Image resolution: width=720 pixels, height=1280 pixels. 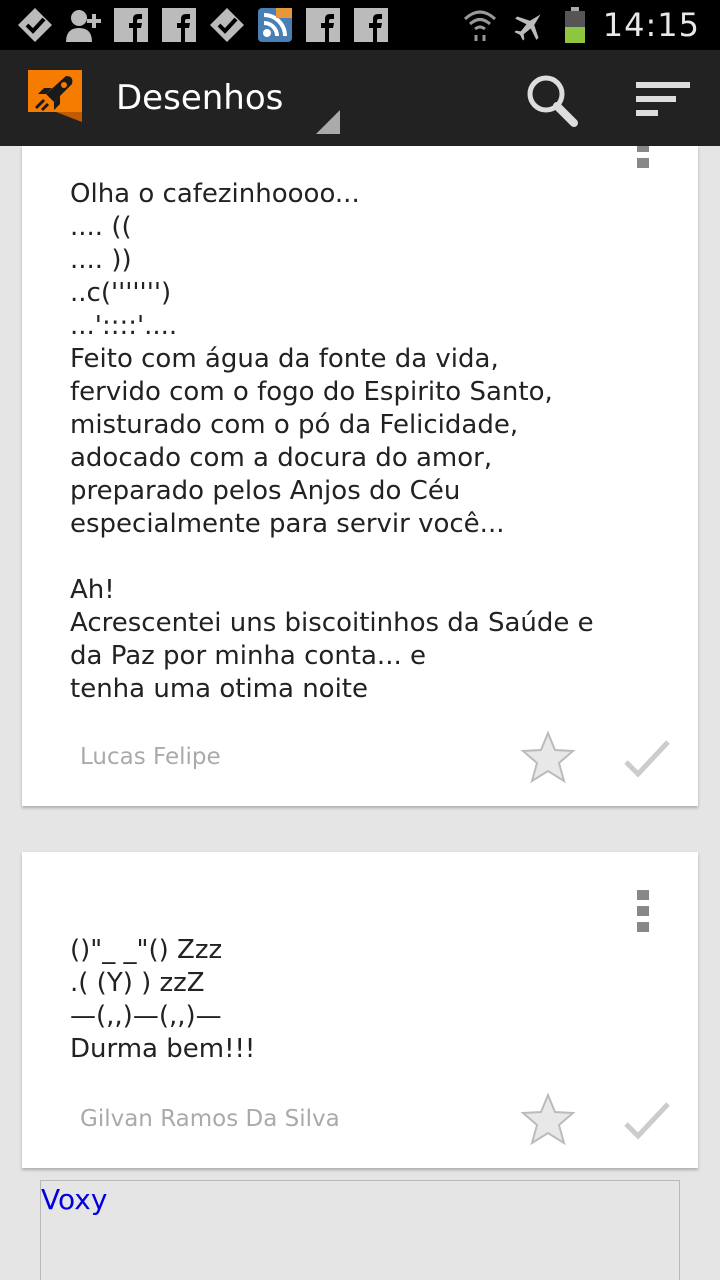 I want to click on status-bar: 14:15, so click(x=360, y=25).